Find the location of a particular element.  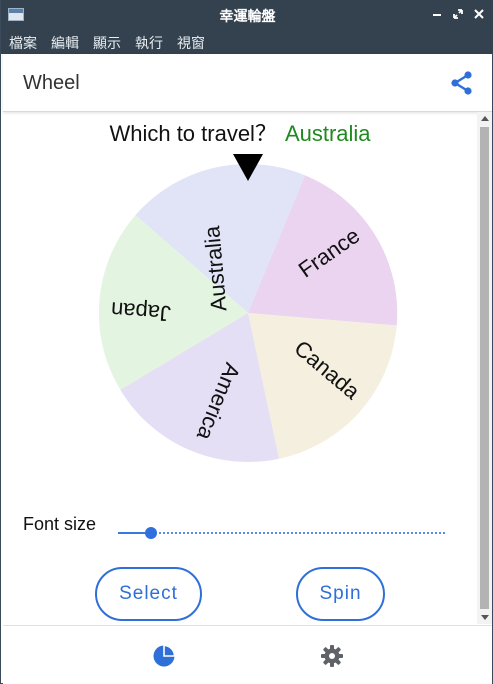

font-size-label: Font size is located at coordinates (60, 524).